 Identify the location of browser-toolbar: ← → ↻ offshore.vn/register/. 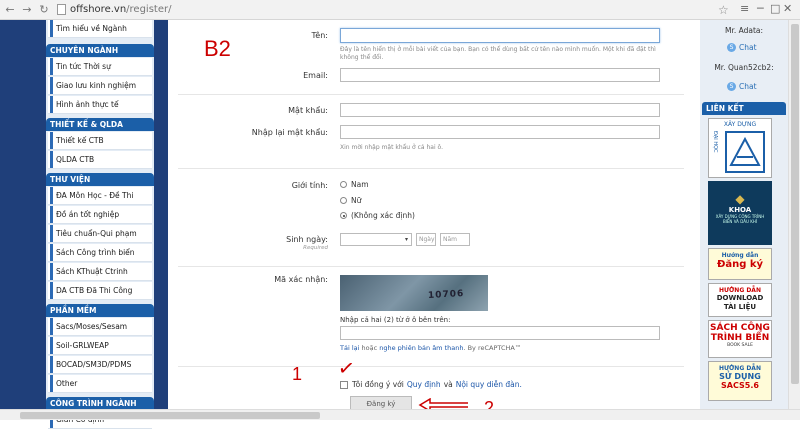
(400, 10).